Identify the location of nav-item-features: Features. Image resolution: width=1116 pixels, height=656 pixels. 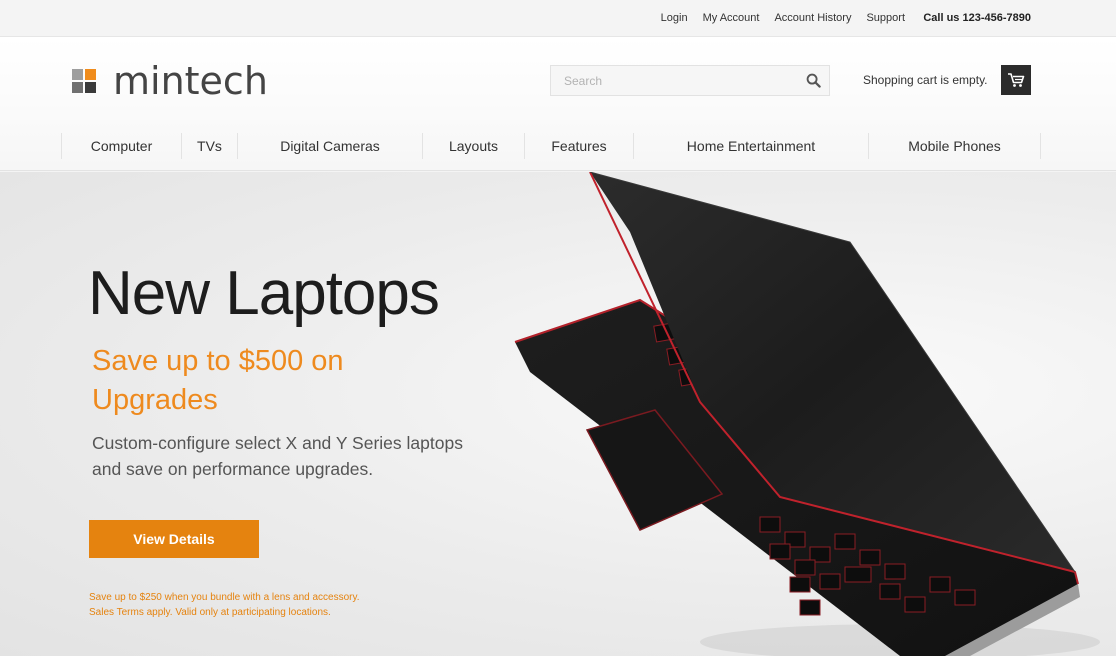
(578, 146).